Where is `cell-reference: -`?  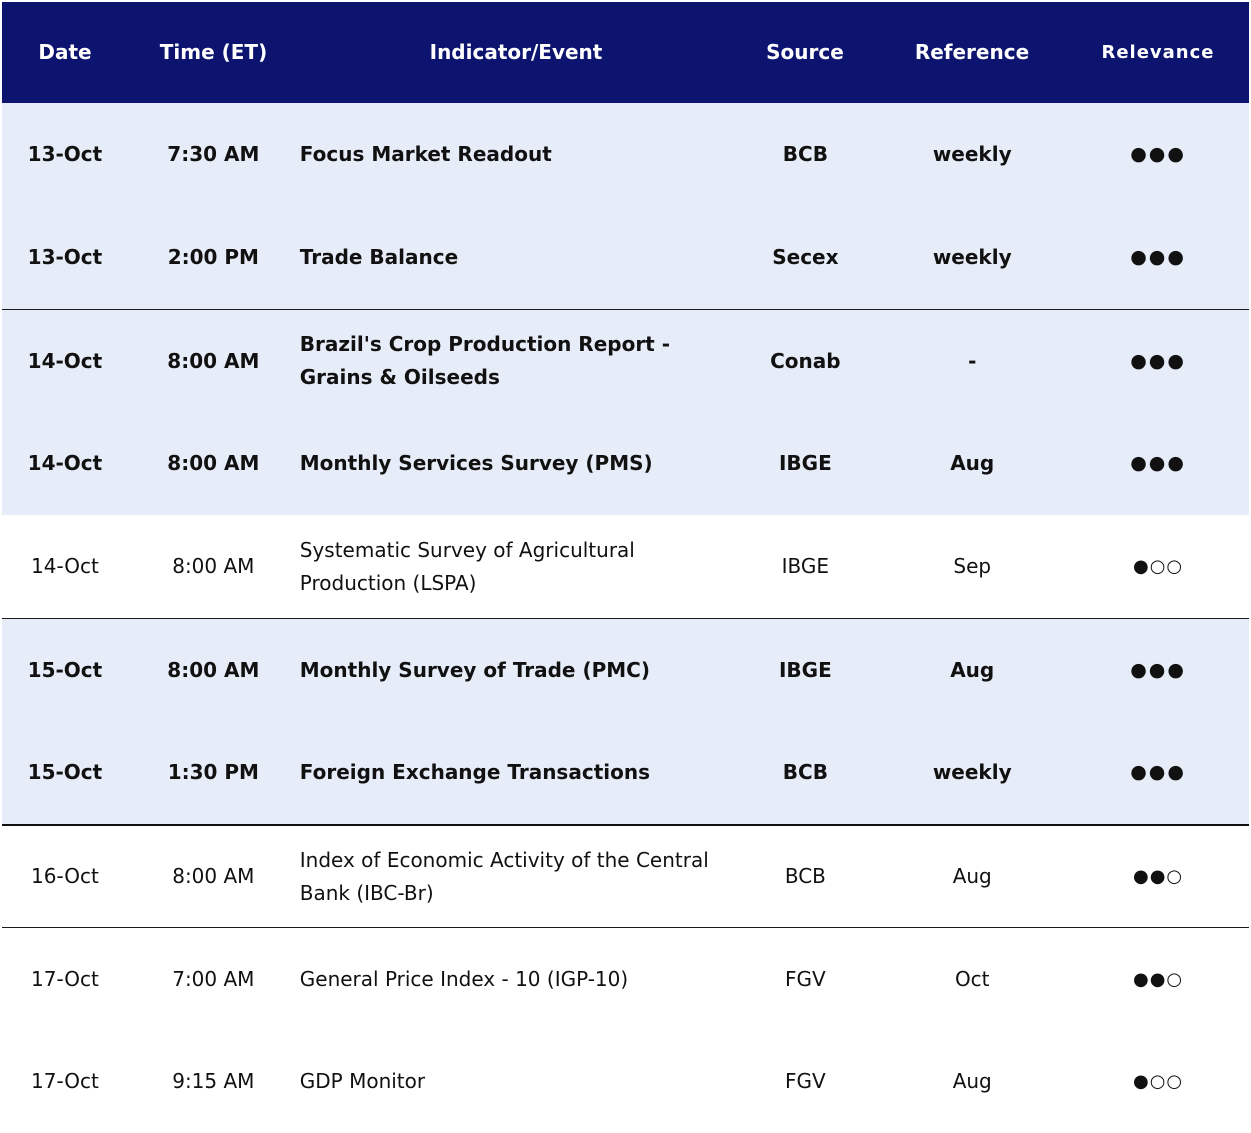
cell-reference: - is located at coordinates (972, 360).